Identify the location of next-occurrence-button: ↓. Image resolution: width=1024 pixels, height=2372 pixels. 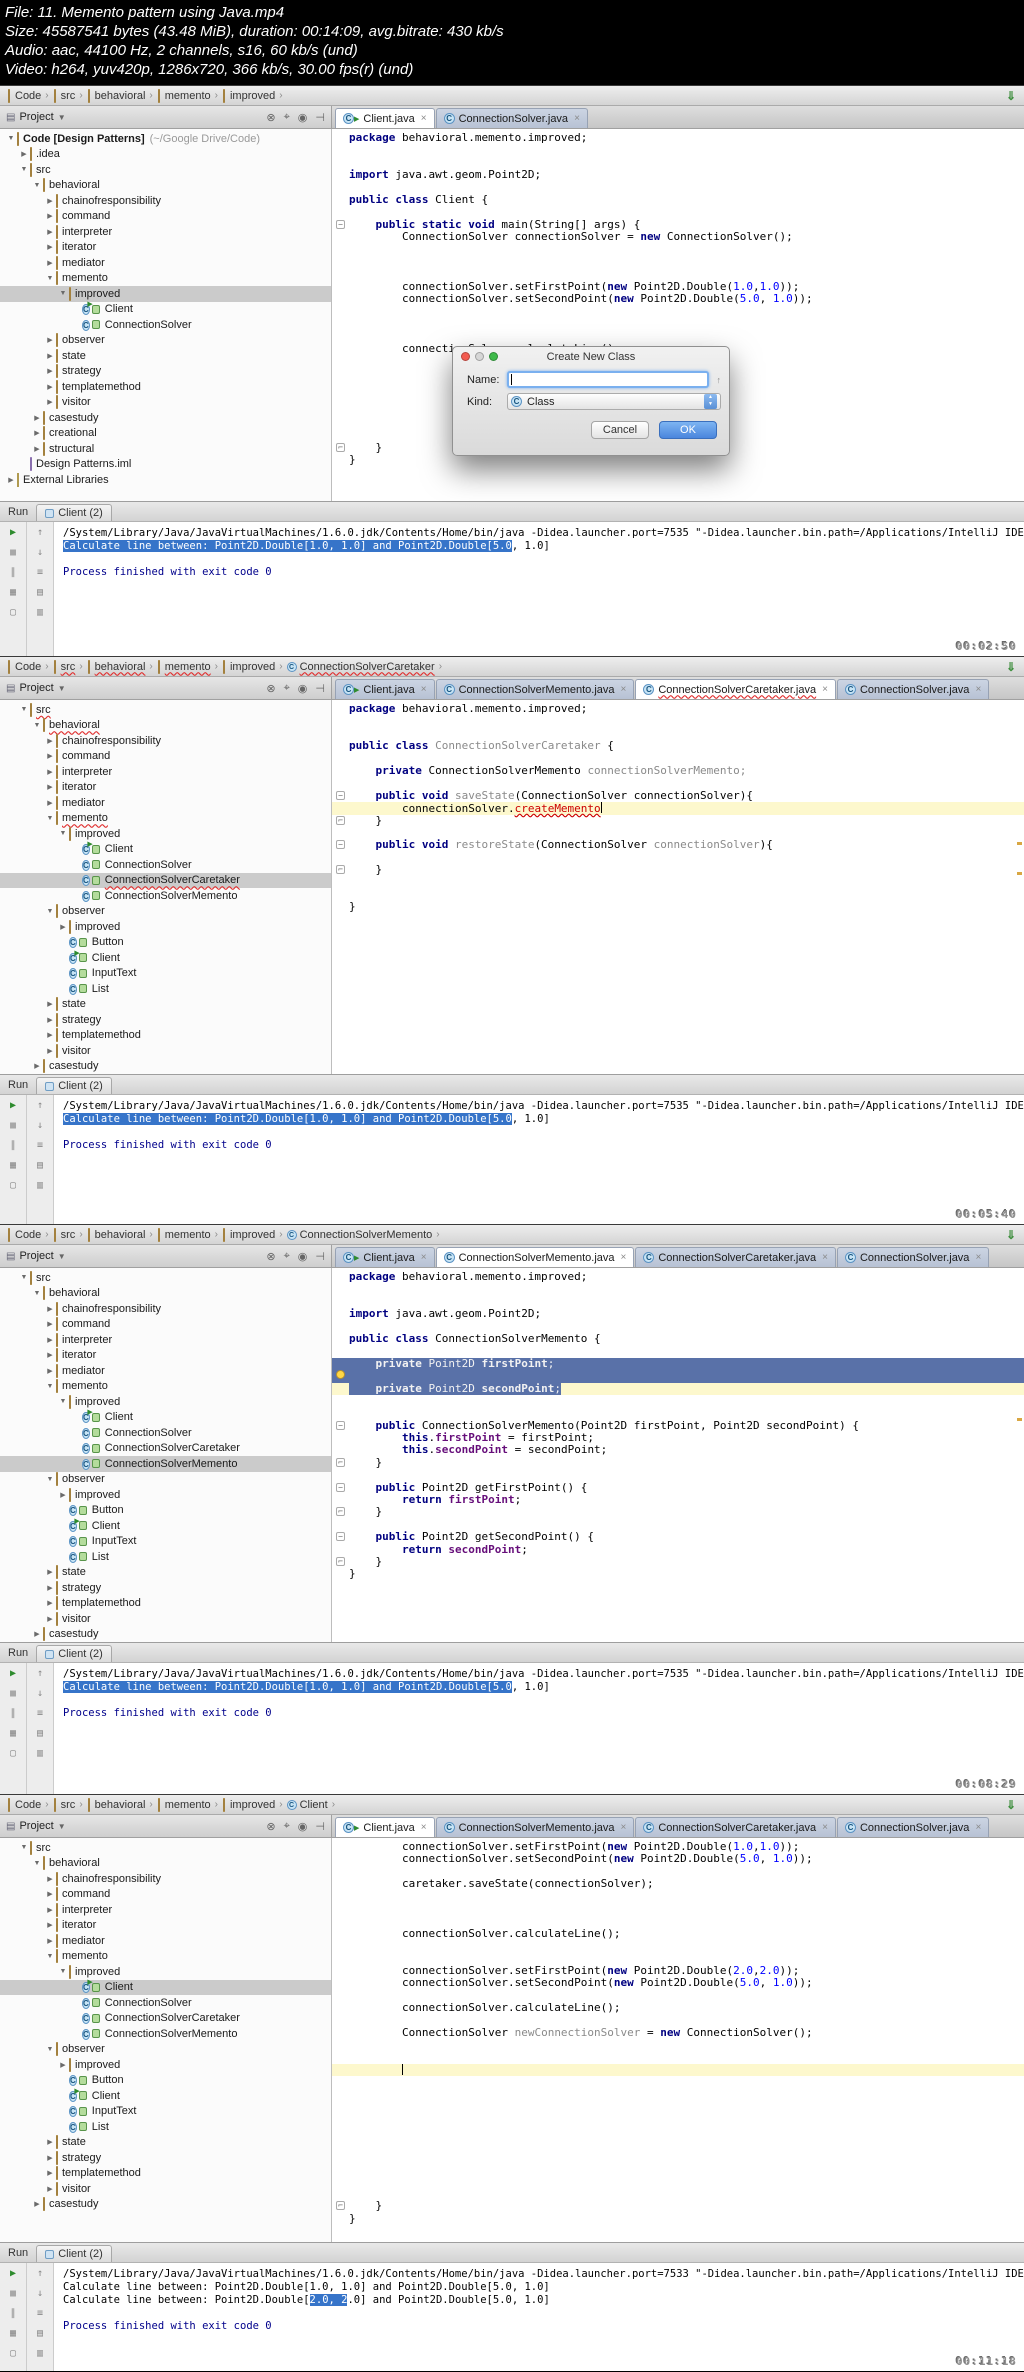
(40, 1693).